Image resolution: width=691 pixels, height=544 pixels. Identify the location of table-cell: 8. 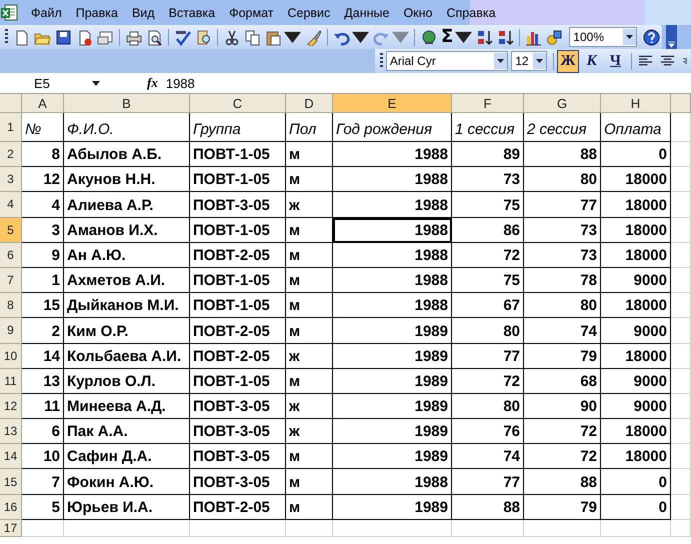
(43, 155).